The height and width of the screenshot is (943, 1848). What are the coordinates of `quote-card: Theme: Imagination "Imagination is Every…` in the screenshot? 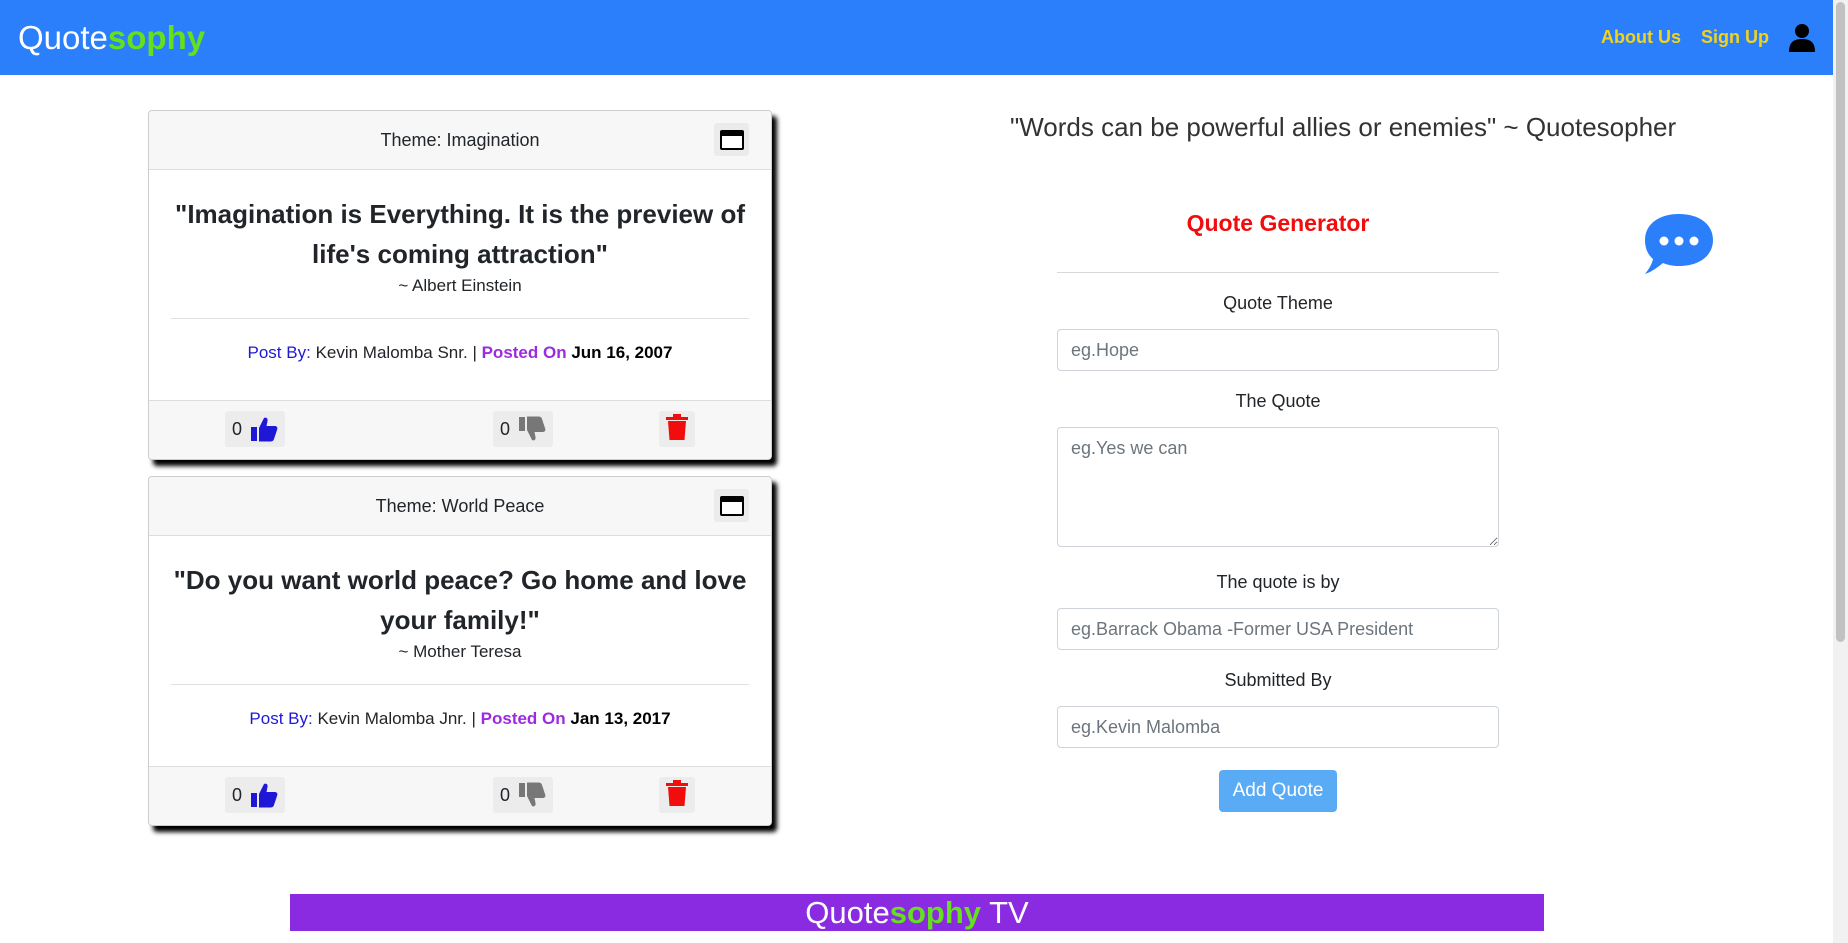 It's located at (460, 285).